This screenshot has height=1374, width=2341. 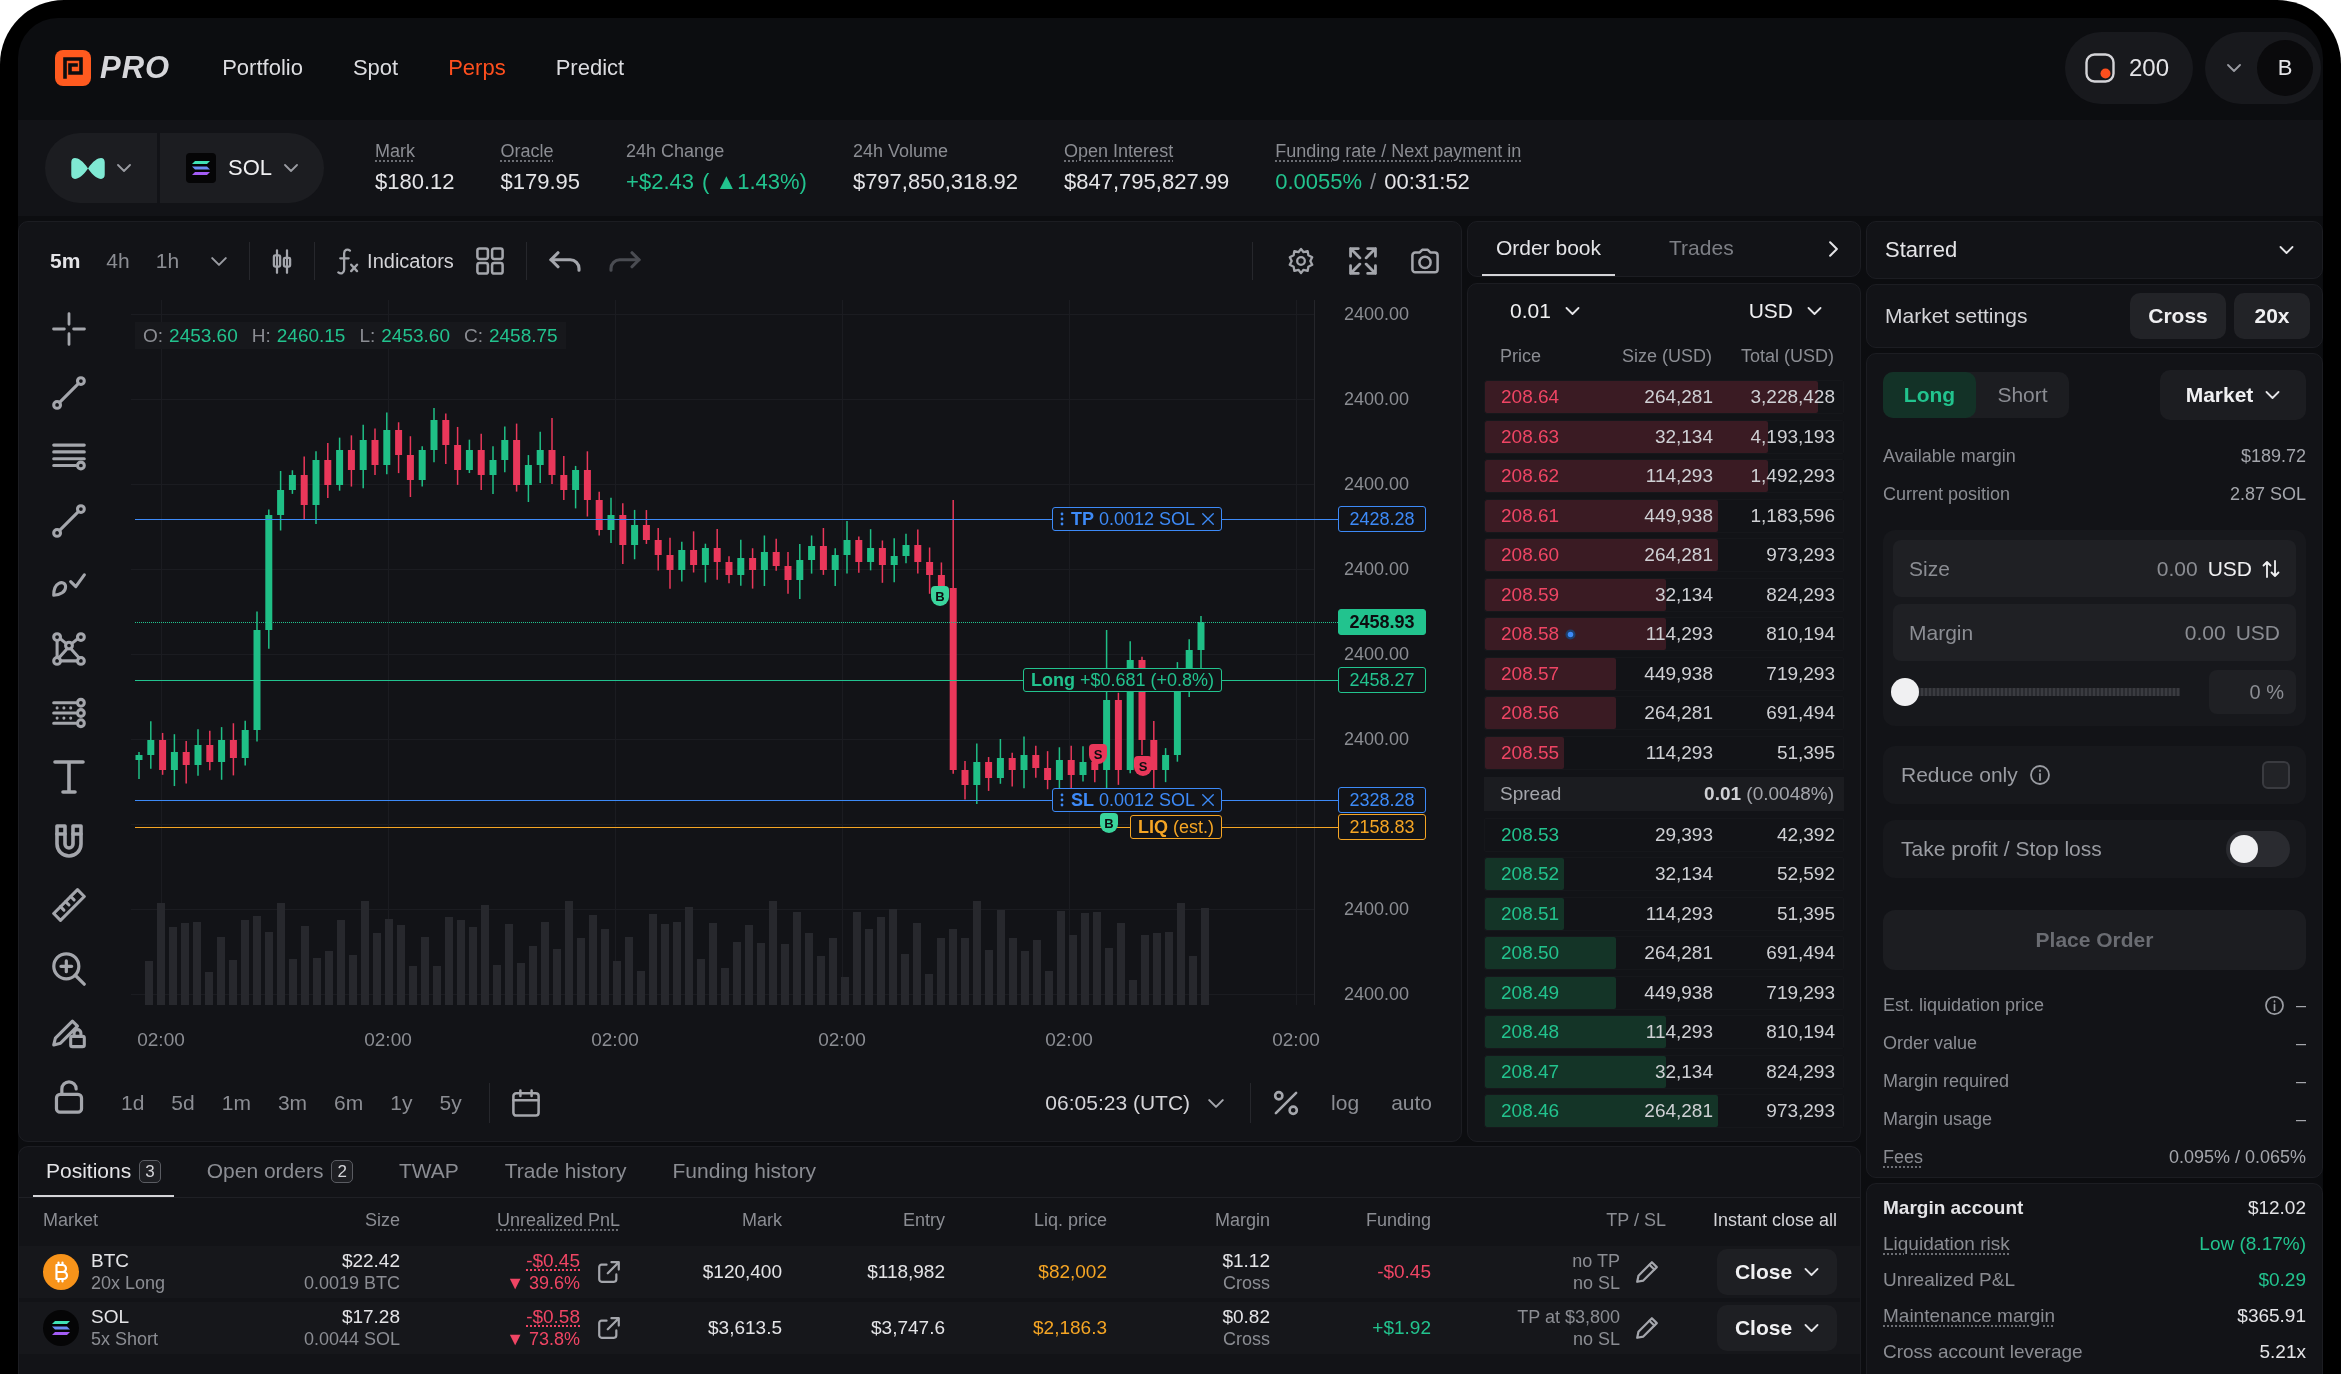 I want to click on order-line-text: TP 0.0012 SOL, so click(x=1132, y=519).